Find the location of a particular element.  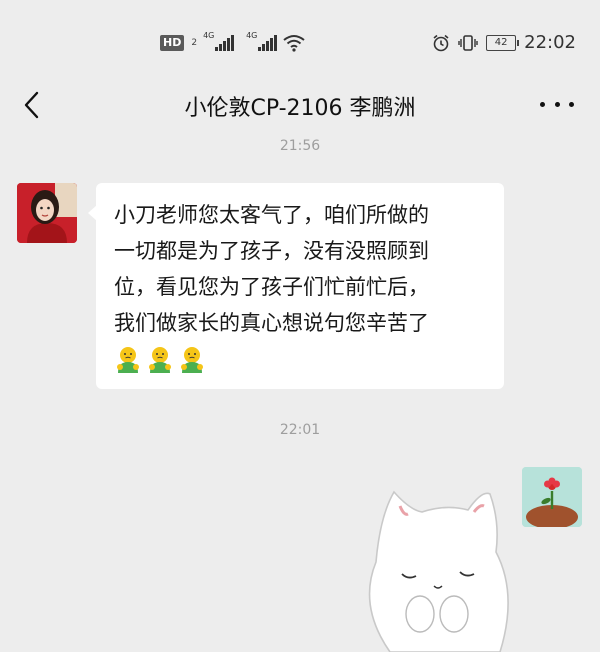

chat-header: 小伦敦CP-2106 李鹏洲 is located at coordinates (300, 106).